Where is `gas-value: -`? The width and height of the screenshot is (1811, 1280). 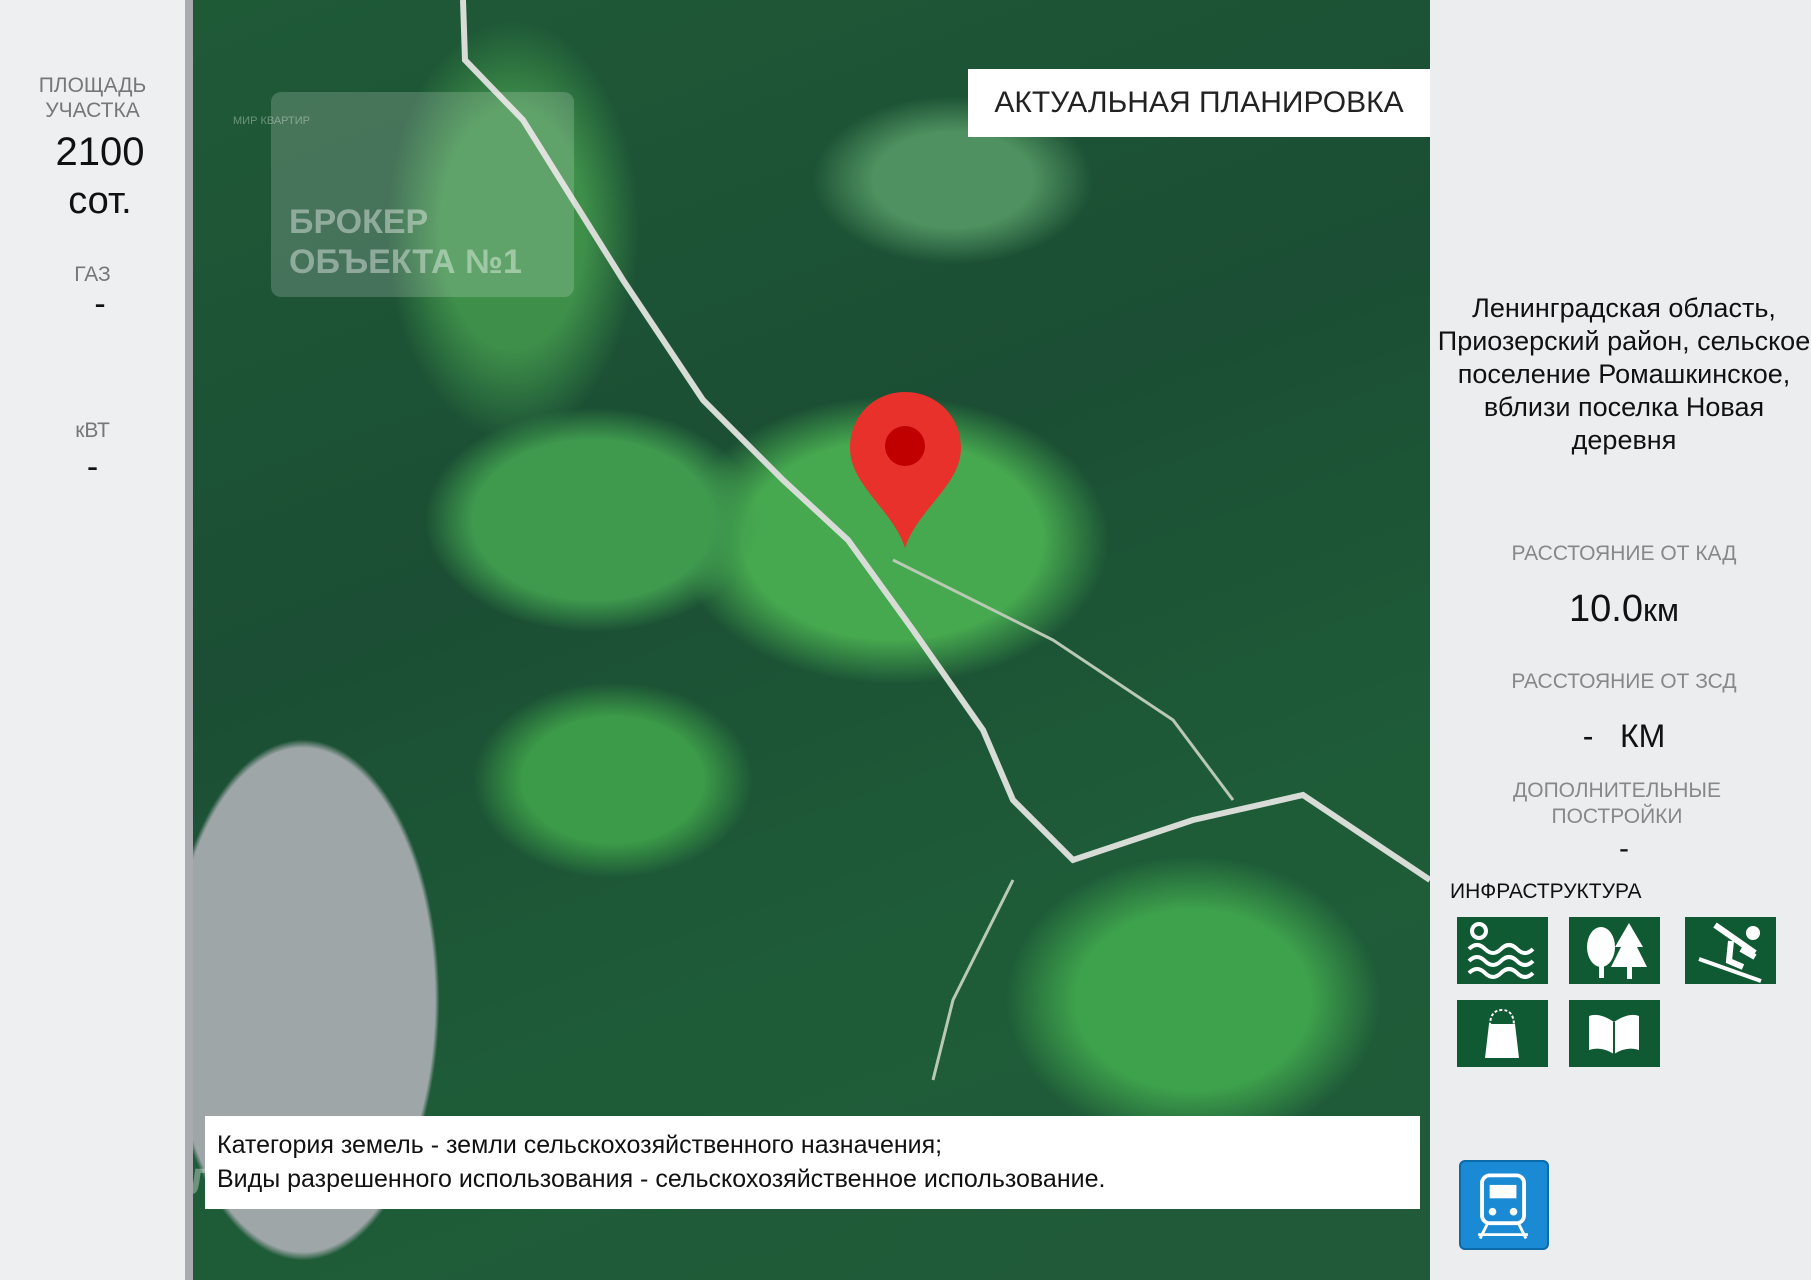 gas-value: - is located at coordinates (100, 304).